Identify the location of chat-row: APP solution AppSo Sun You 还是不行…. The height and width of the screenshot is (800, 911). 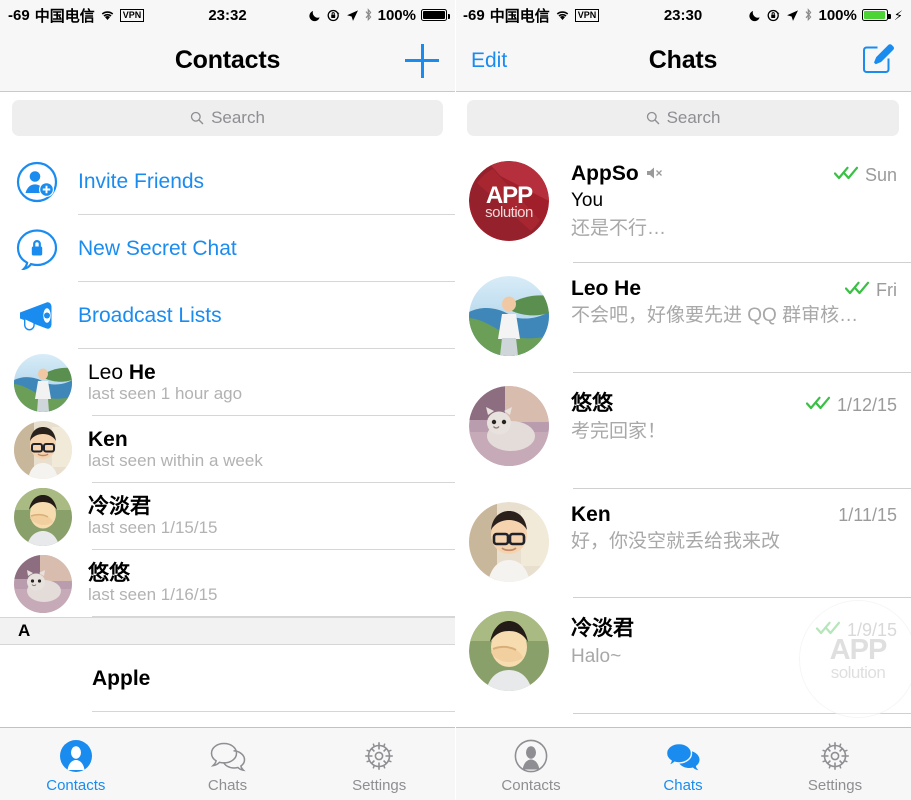
(683, 206).